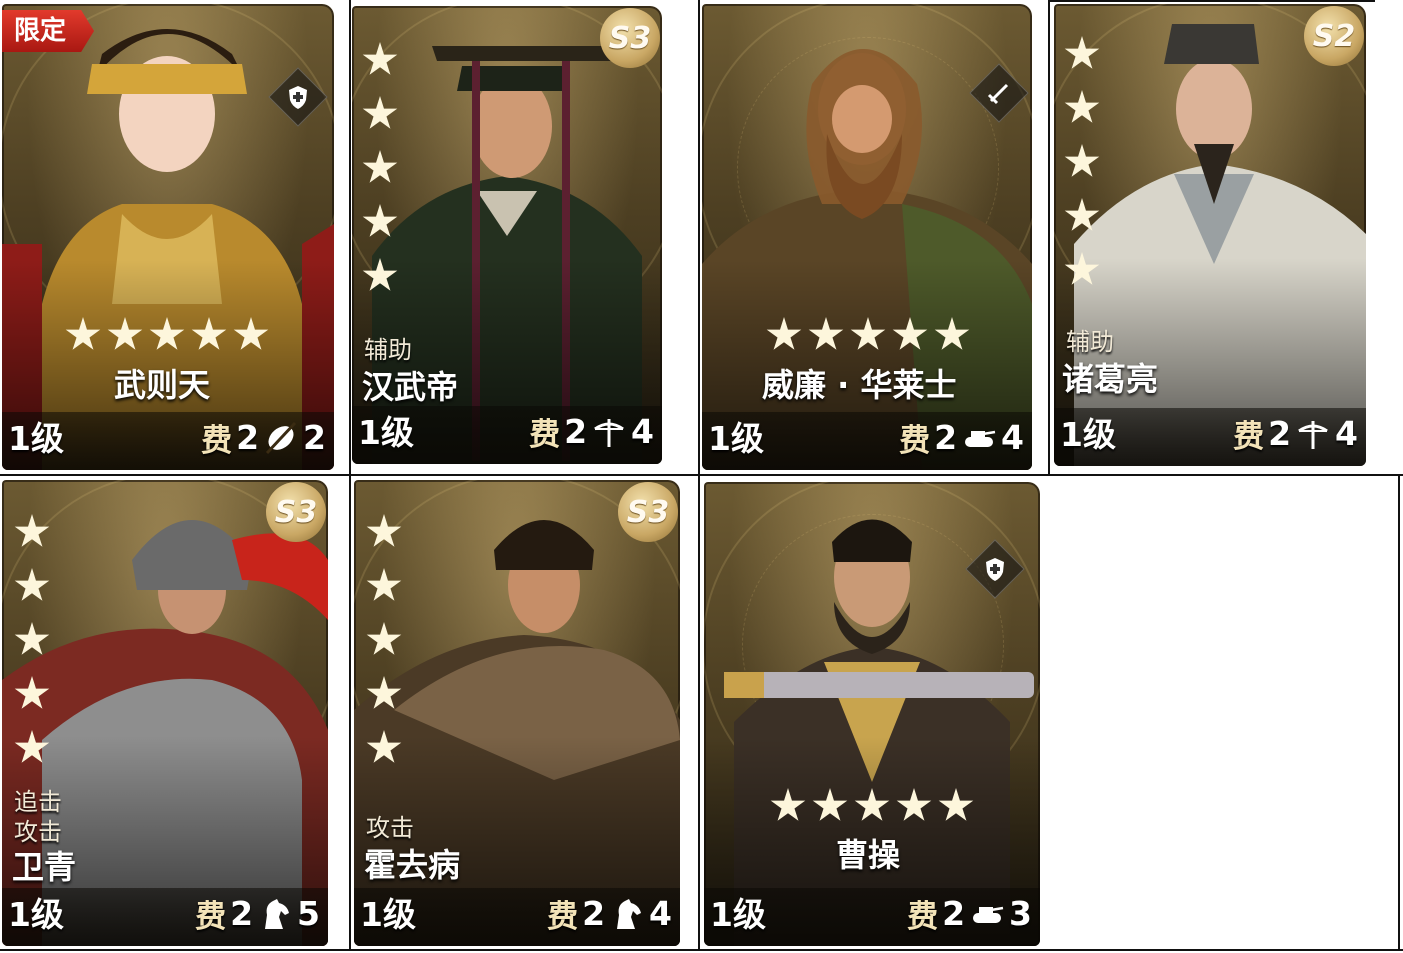 The width and height of the screenshot is (1403, 953). What do you see at coordinates (410, 387) in the screenshot?
I see `hero-name: 汉武帝` at bounding box center [410, 387].